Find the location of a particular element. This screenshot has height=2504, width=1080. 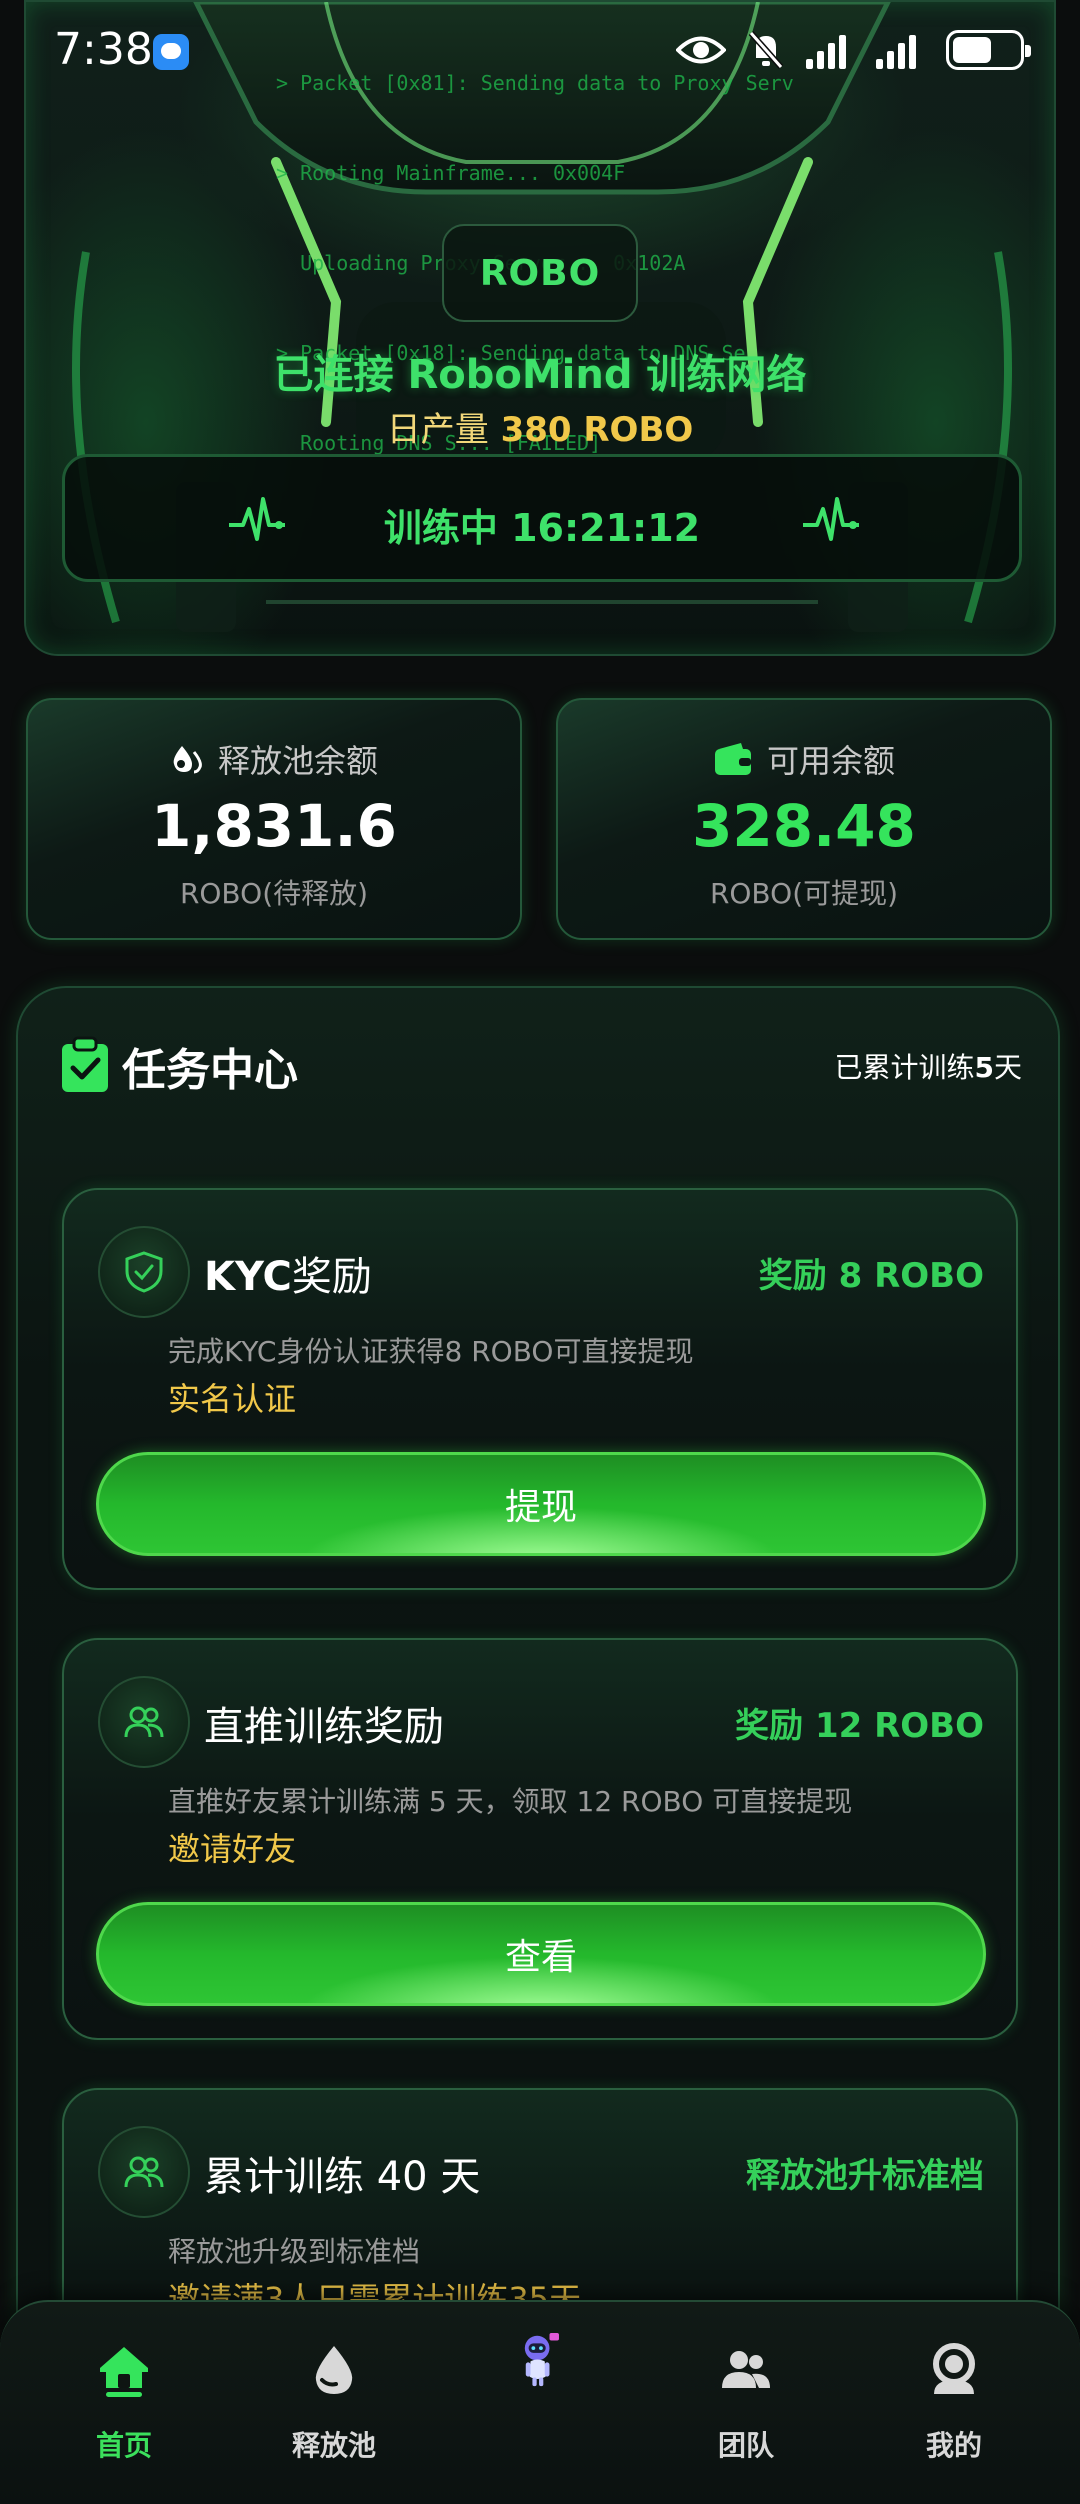

daily-output-label: 日产量 is located at coordinates (437, 430).